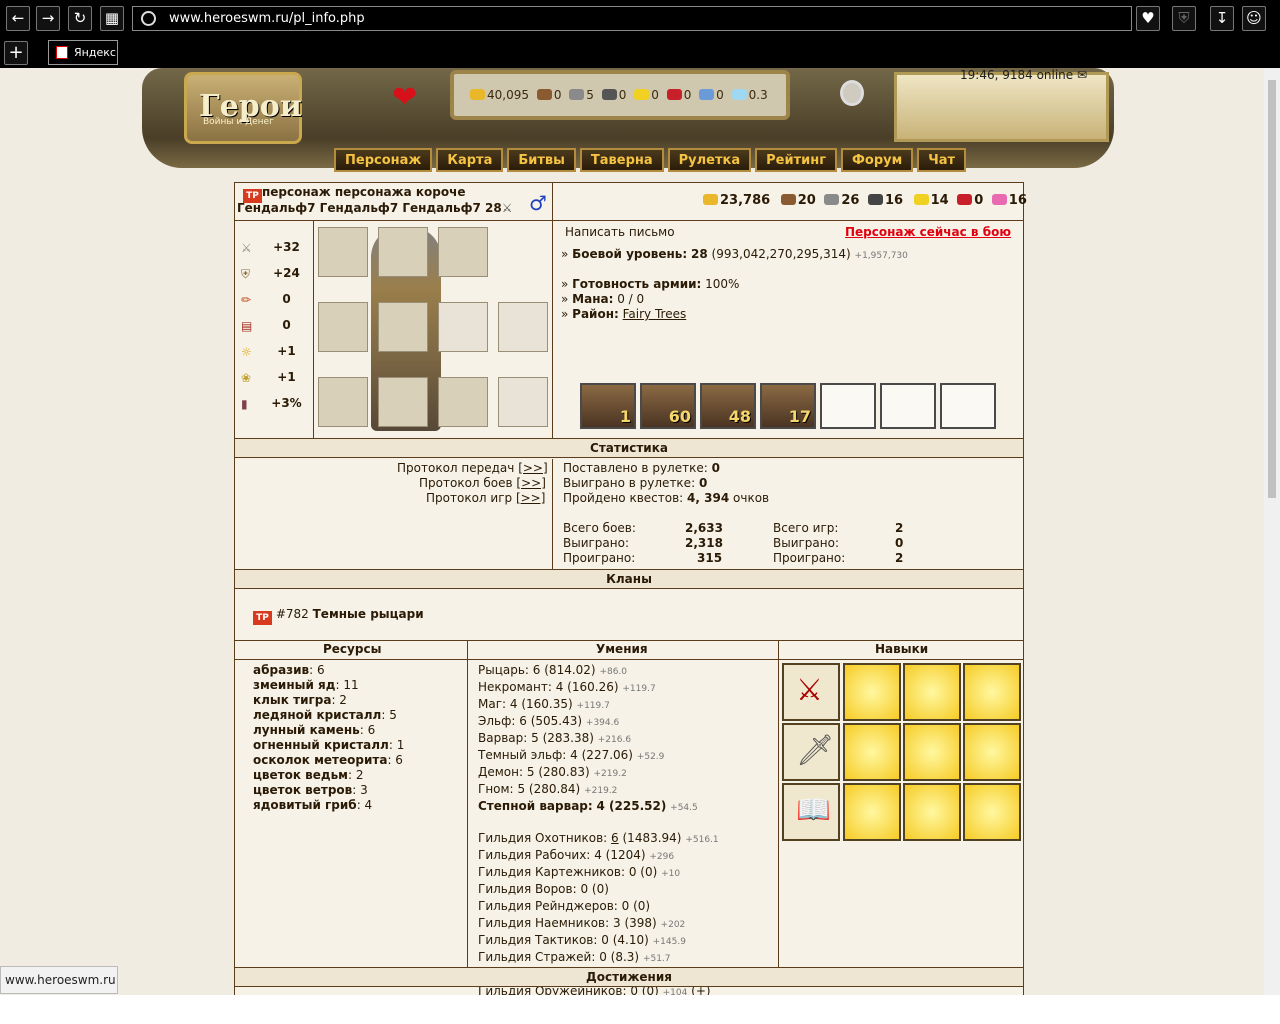 This screenshot has height=1024, width=1280. What do you see at coordinates (48, 18) in the screenshot?
I see `forward-icon: →` at bounding box center [48, 18].